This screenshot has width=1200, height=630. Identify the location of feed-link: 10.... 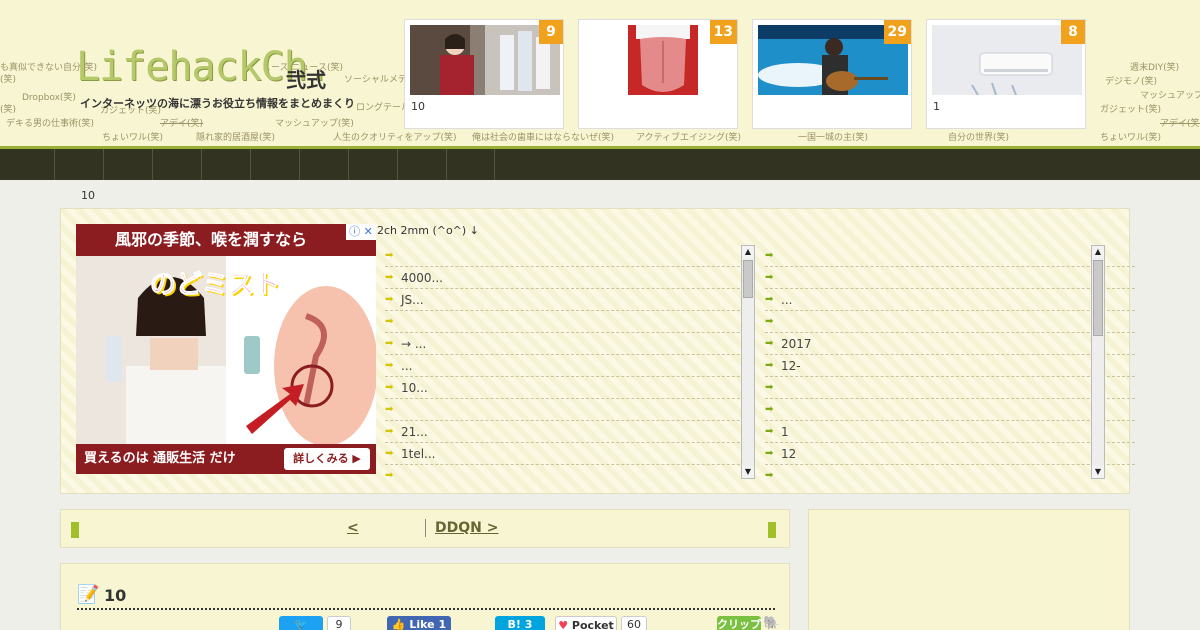
(570, 388).